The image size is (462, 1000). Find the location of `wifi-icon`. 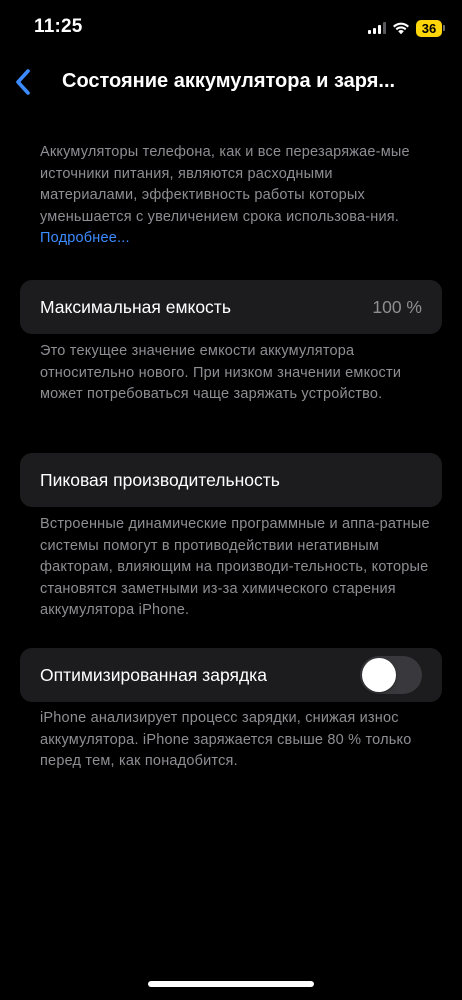

wifi-icon is located at coordinates (401, 28).